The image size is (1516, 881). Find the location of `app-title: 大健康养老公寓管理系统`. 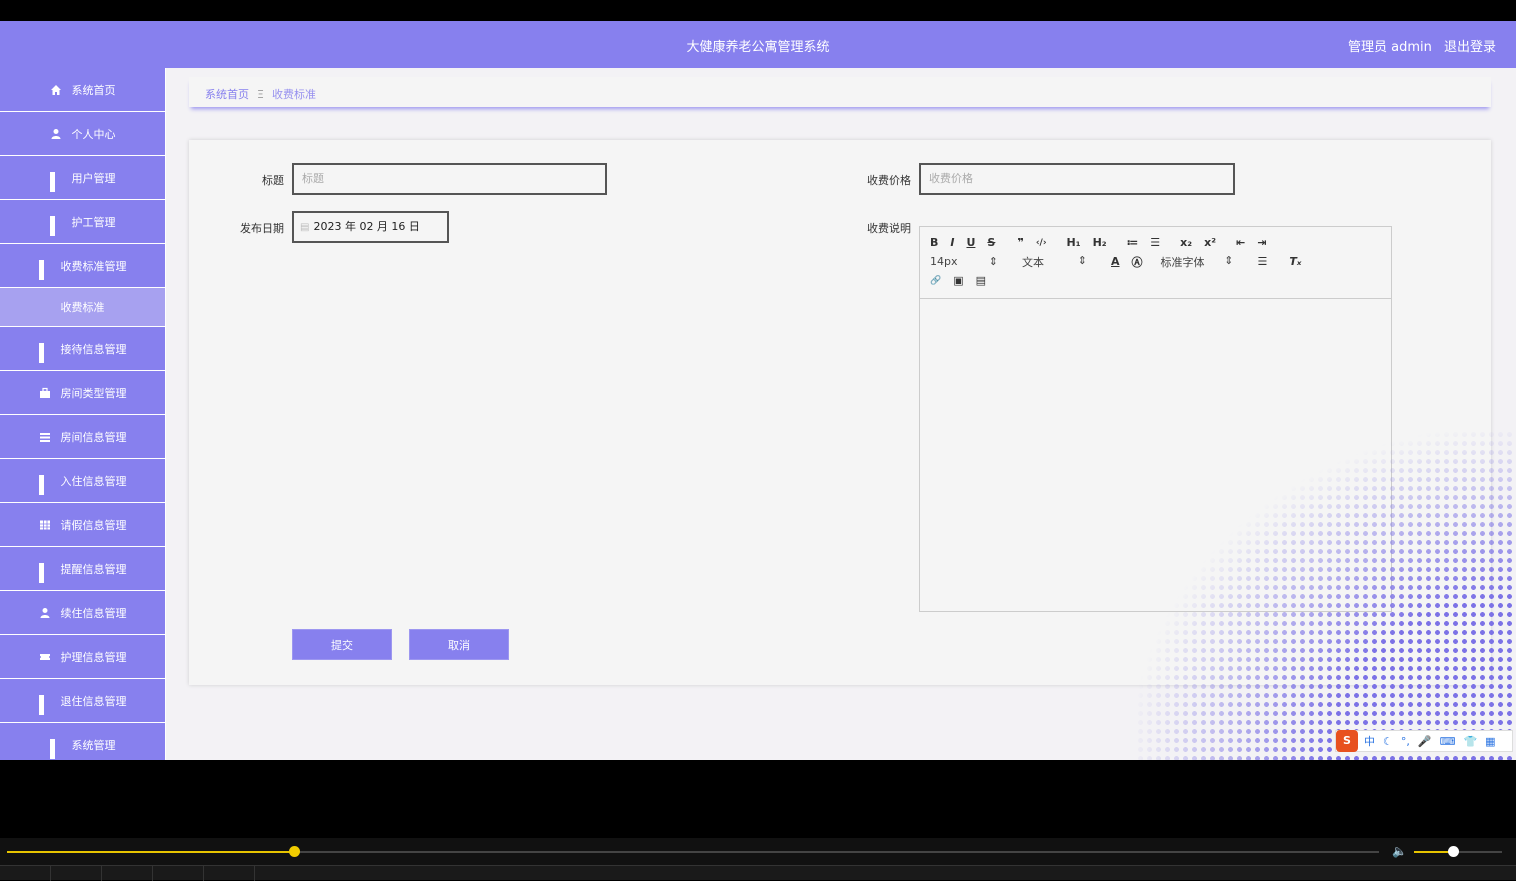

app-title: 大健康养老公寓管理系统 is located at coordinates (758, 47).